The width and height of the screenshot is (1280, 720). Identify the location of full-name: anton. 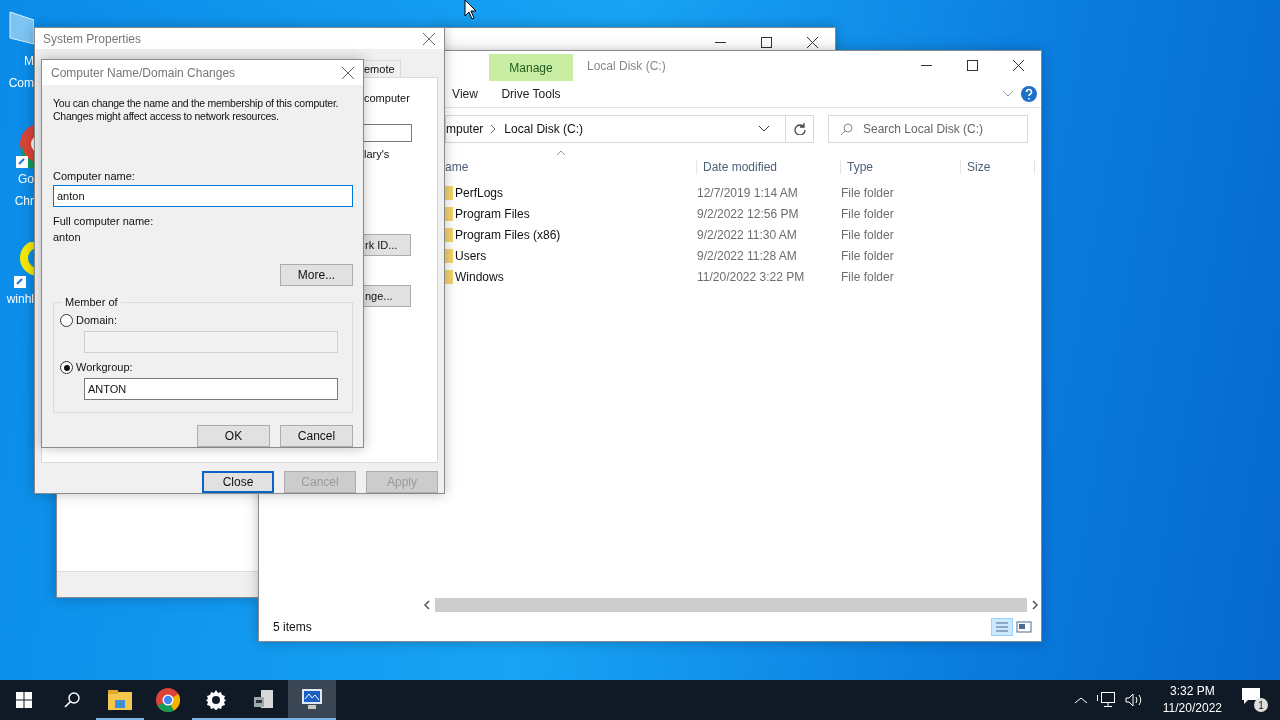
(67, 237).